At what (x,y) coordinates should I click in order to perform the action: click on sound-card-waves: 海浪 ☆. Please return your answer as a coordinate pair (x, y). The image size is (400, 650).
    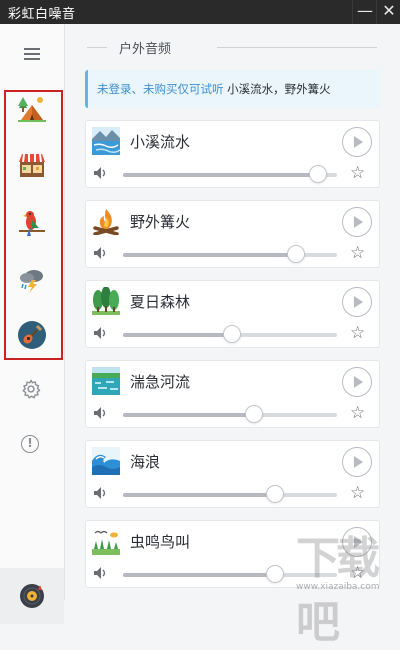
    Looking at the image, I should click on (232, 474).